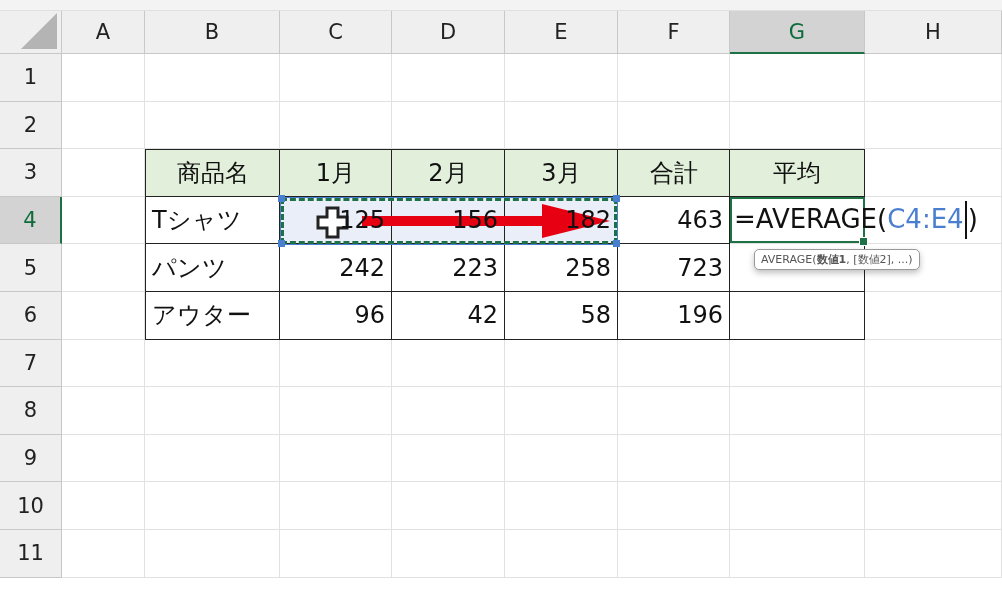  What do you see at coordinates (674, 173) in the screenshot?
I see `column-heading: 合計` at bounding box center [674, 173].